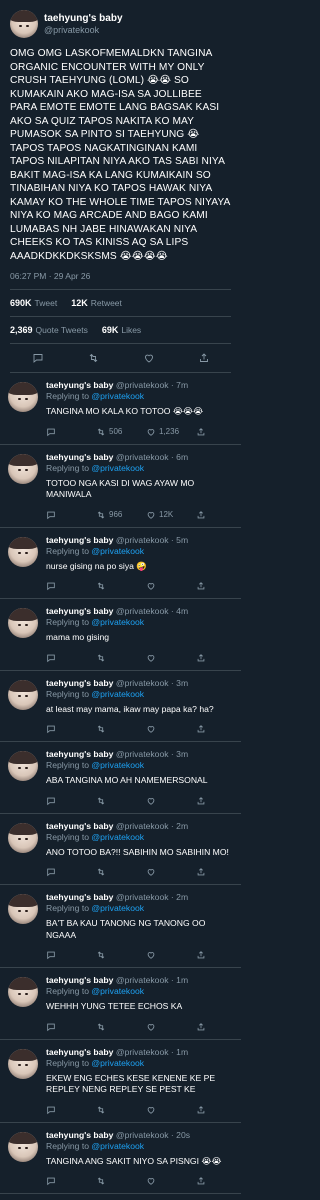 The height and width of the screenshot is (1200, 320). I want to click on like-button: 1,236, so click(171, 432).